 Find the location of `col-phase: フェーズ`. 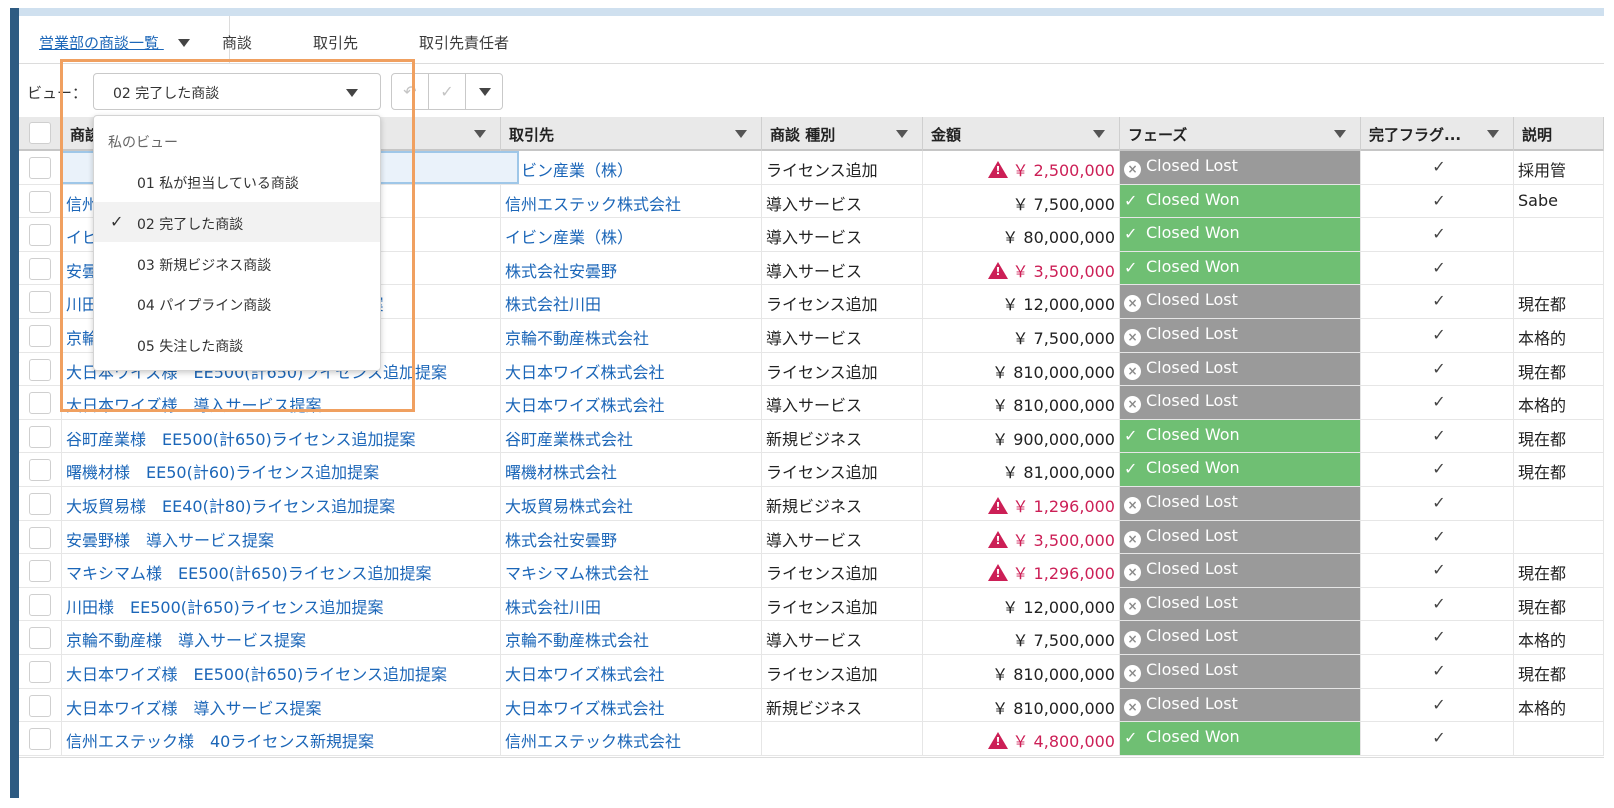

col-phase: フェーズ is located at coordinates (1240, 134).